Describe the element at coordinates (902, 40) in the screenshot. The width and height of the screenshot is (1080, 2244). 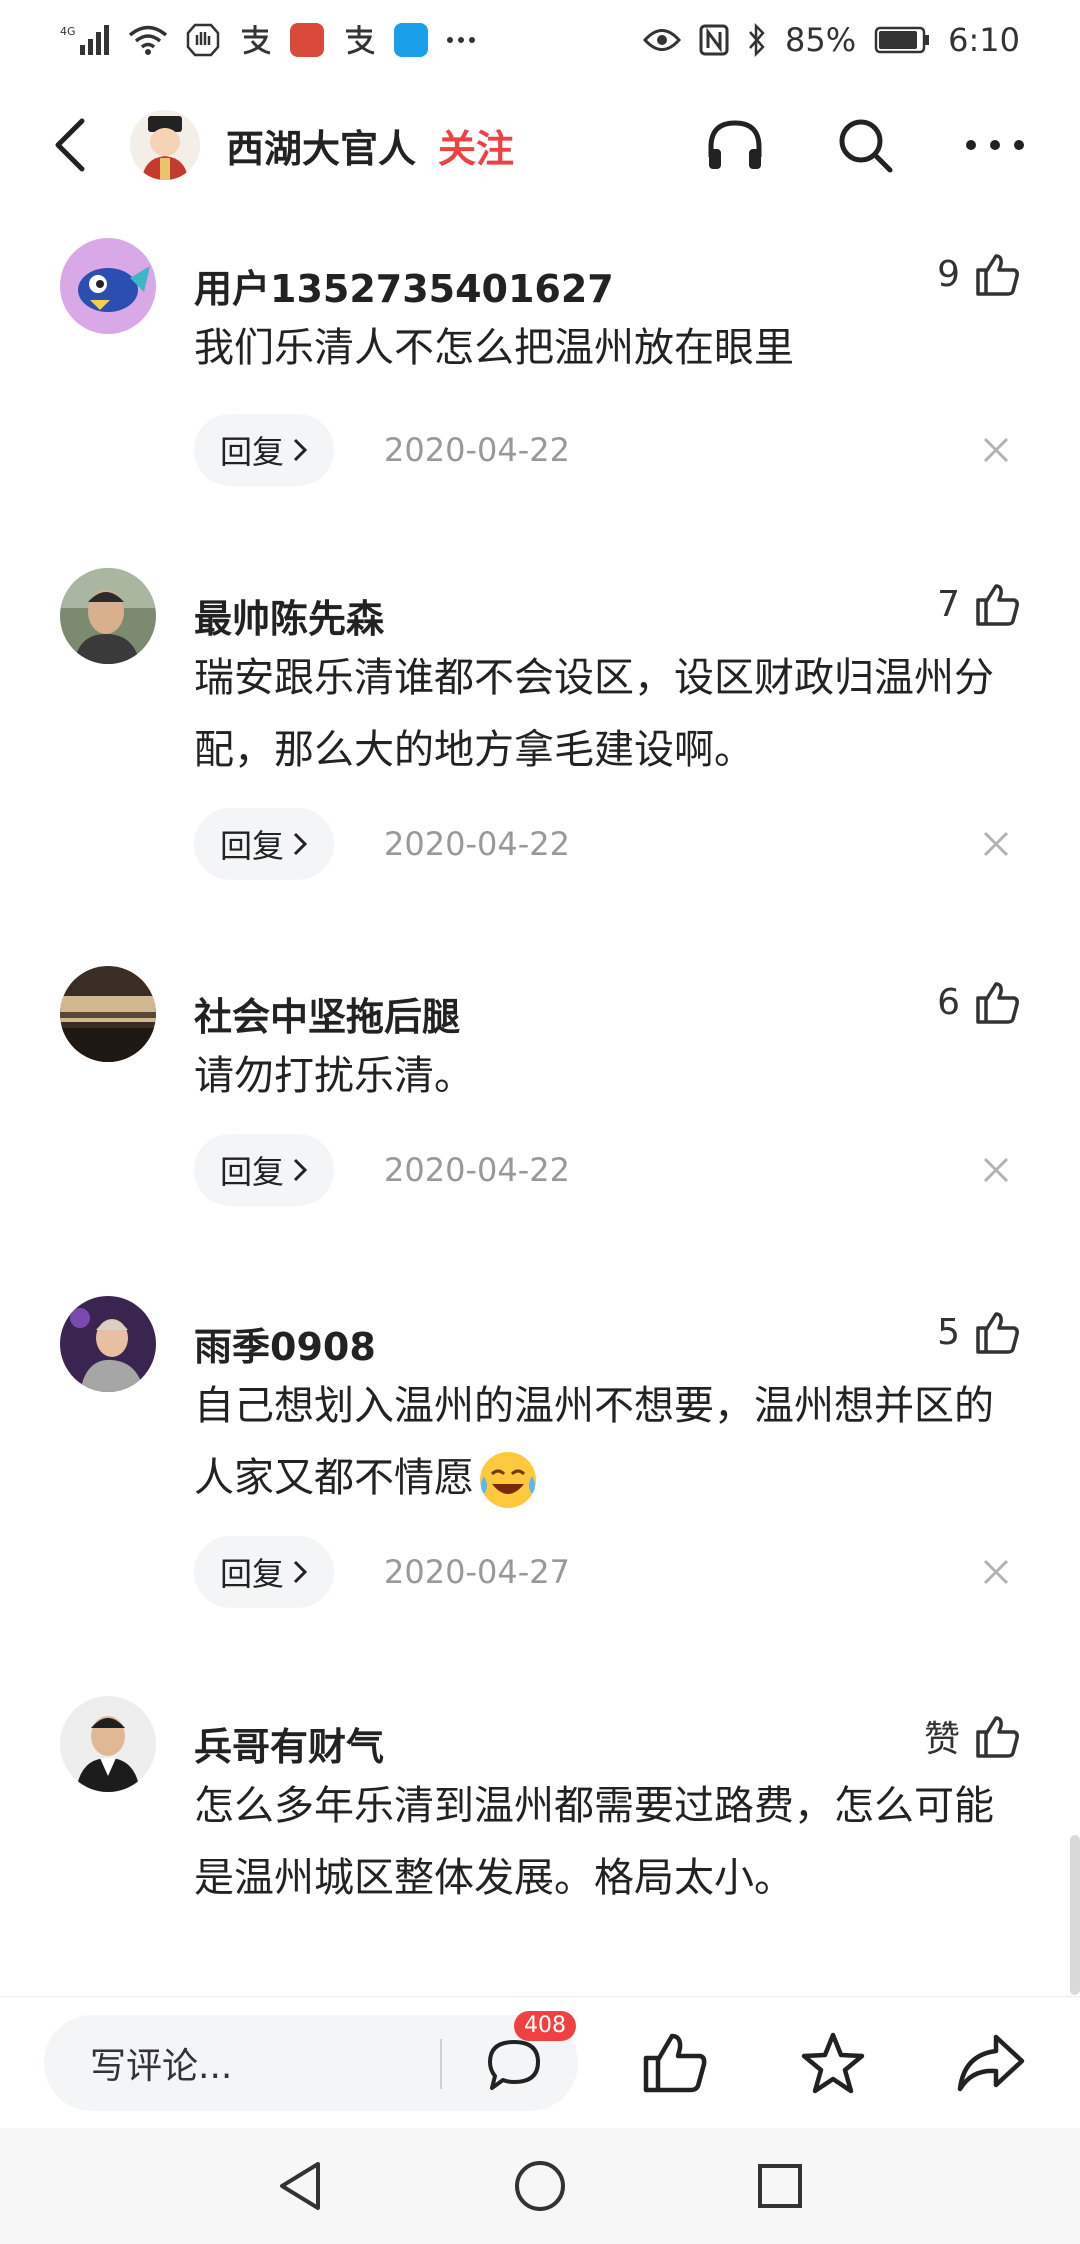
I see `battery-icon` at that location.